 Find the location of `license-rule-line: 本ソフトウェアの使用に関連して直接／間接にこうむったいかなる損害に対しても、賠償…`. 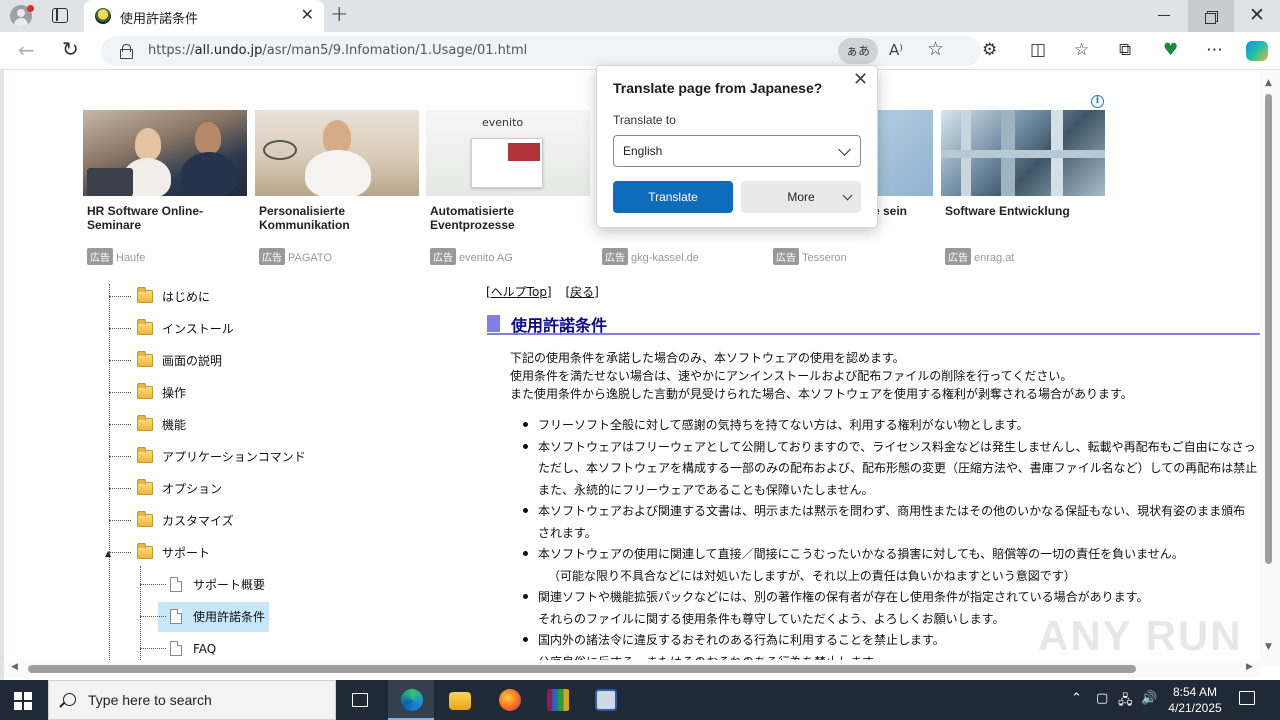

license-rule-line: 本ソフトウェアの使用に関連して直接／間接にこうむったいかなる損害に対しても、賠償… is located at coordinates (861, 554).